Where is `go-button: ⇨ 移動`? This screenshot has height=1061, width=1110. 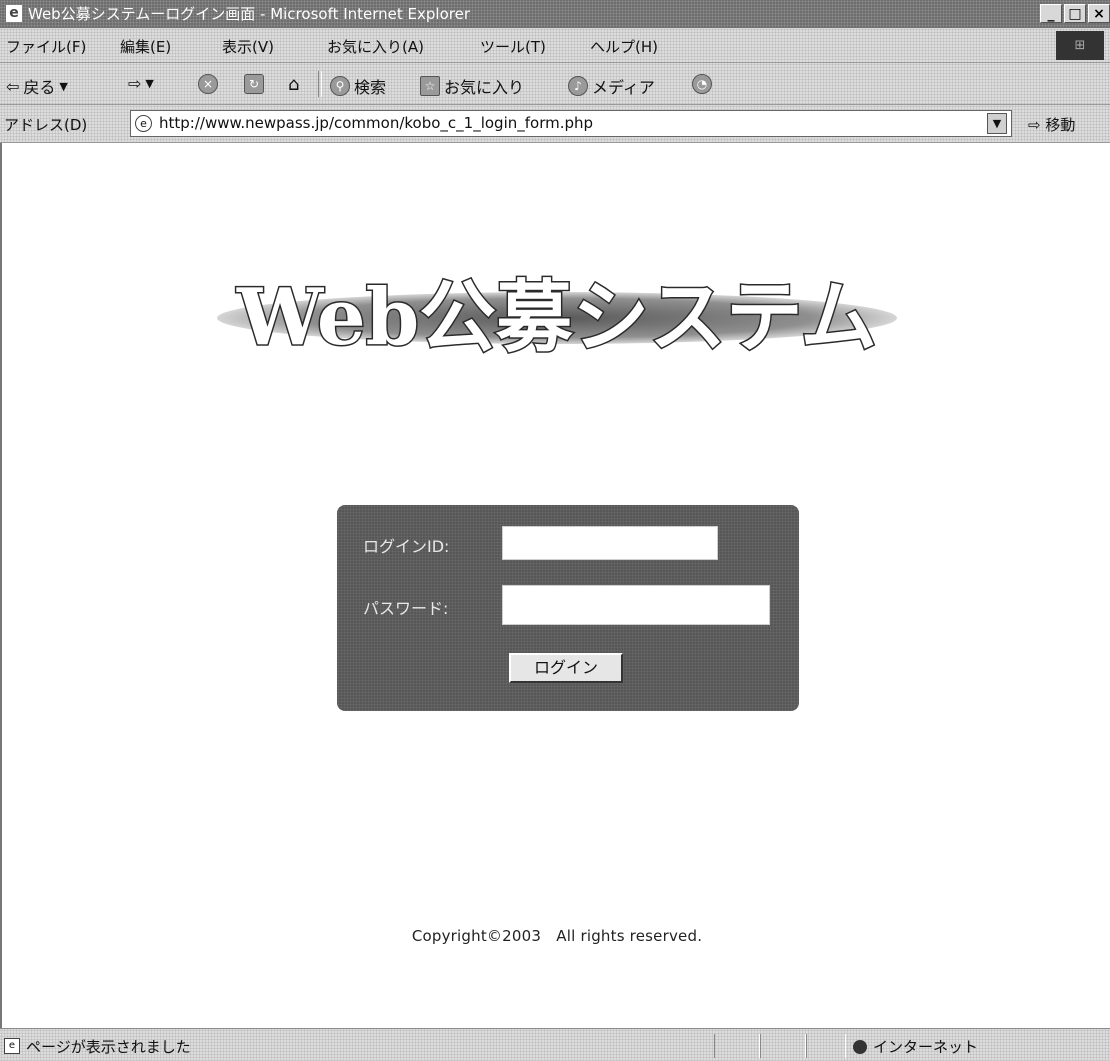 go-button: ⇨ 移動 is located at coordinates (1051, 124).